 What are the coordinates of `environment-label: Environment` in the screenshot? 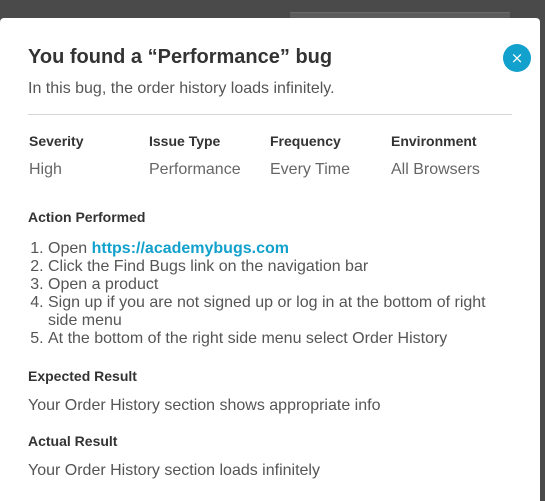 It's located at (434, 141).